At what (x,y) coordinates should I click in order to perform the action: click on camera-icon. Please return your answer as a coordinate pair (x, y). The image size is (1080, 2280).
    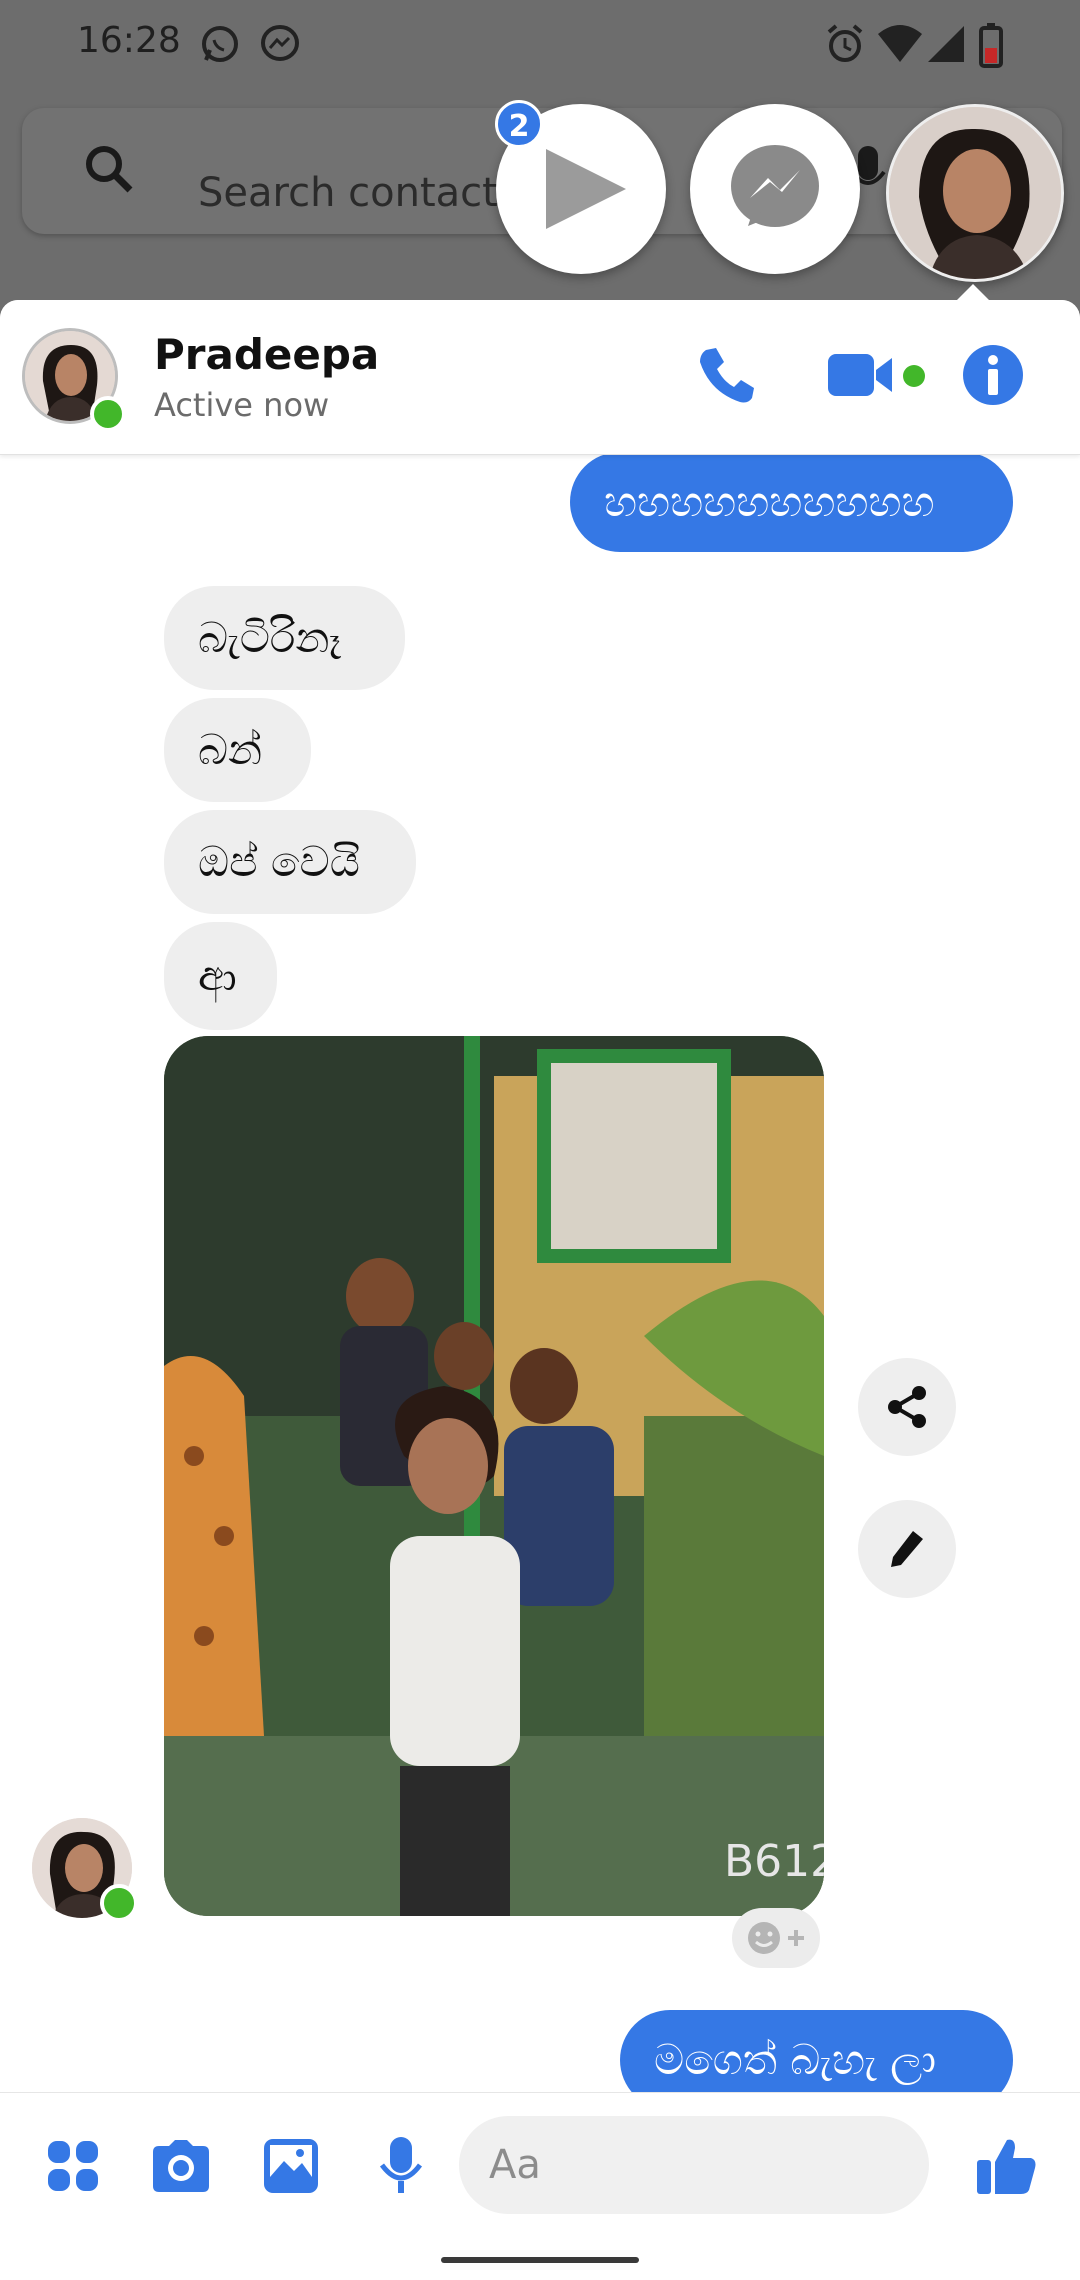
    Looking at the image, I should click on (181, 2166).